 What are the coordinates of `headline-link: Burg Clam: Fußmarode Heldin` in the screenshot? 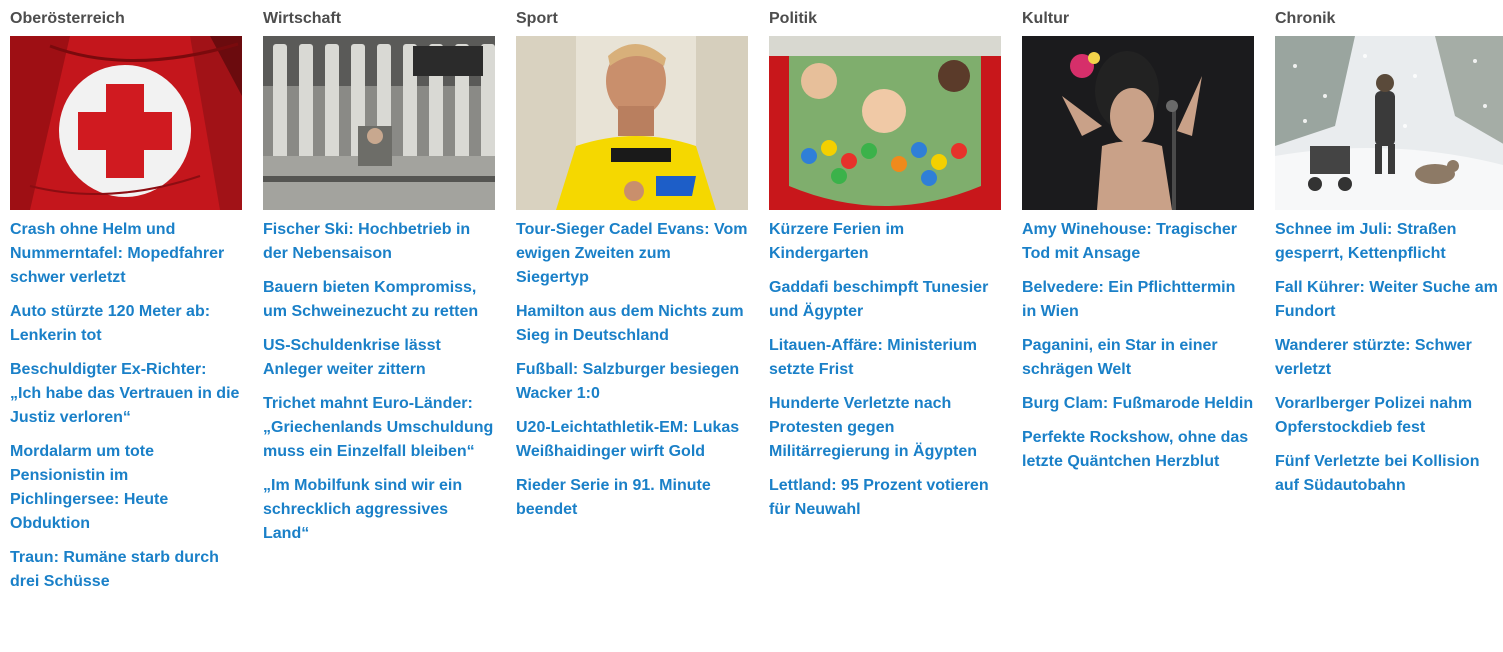 It's located at (1138, 404).